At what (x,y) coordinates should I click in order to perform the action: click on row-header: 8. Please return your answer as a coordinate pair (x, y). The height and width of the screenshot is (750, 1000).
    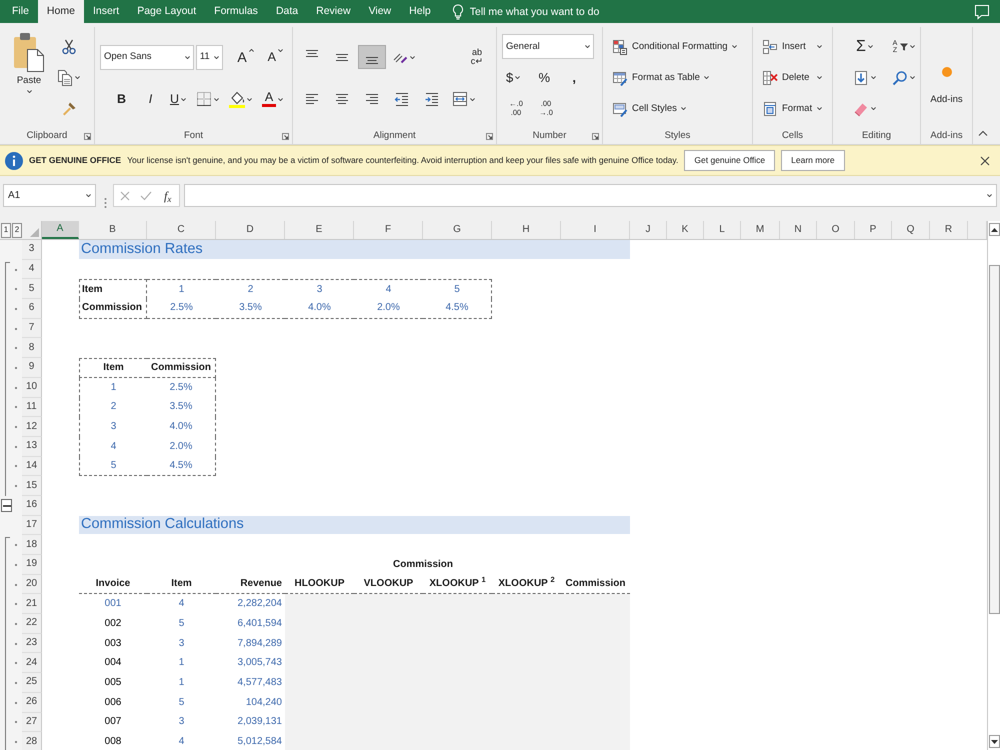
    Looking at the image, I should click on (32, 348).